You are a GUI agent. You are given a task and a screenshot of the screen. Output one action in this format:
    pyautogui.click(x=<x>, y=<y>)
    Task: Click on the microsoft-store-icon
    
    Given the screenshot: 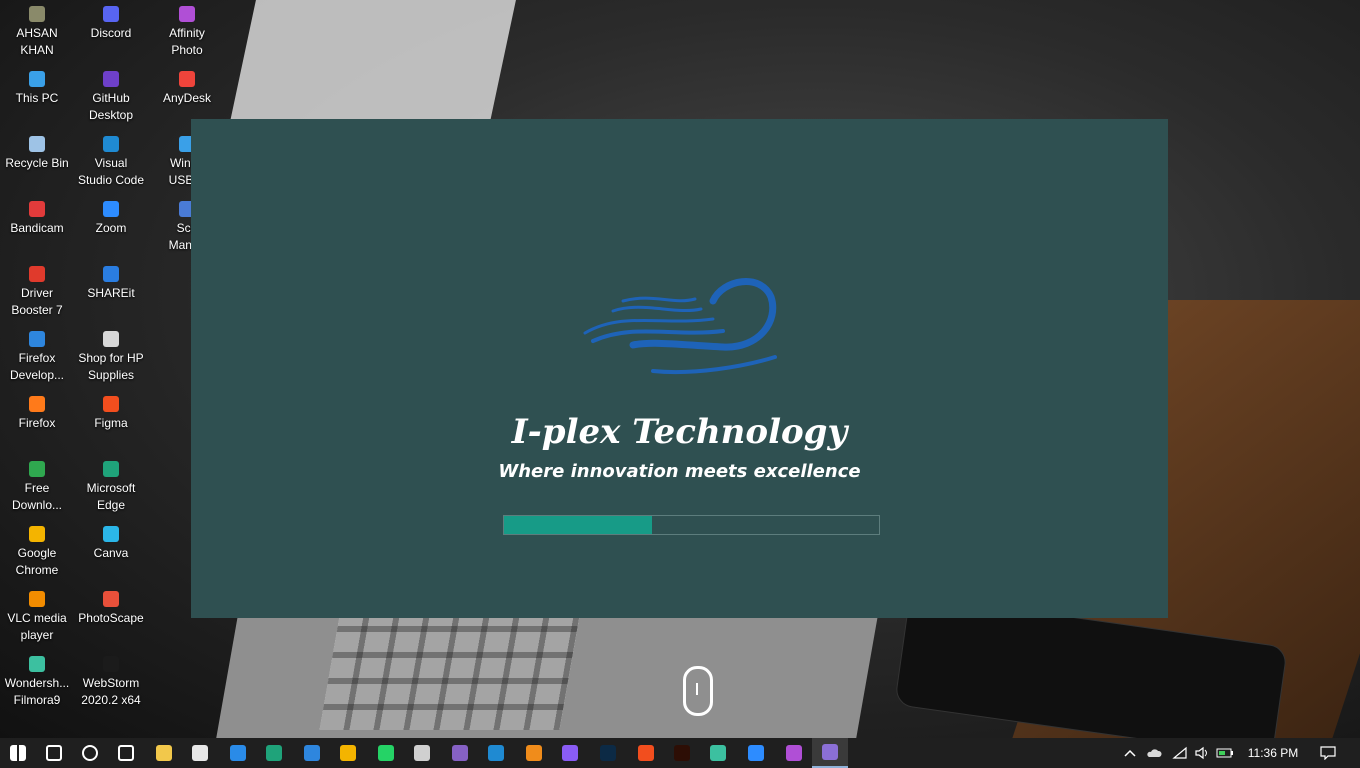 What is the action you would take?
    pyautogui.click(x=200, y=753)
    